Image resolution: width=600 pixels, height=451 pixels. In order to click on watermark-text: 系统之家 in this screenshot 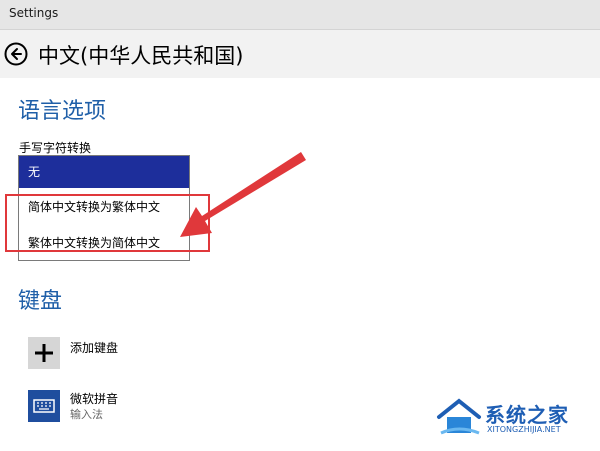, I will do `click(527, 415)`.